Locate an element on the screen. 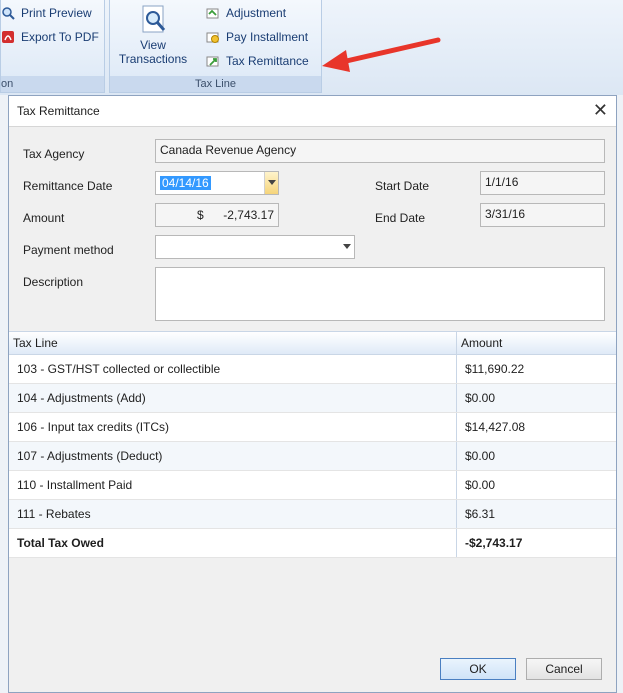 Image resolution: width=623 pixels, height=693 pixels. pay-installment-label: Pay Installment is located at coordinates (267, 37).